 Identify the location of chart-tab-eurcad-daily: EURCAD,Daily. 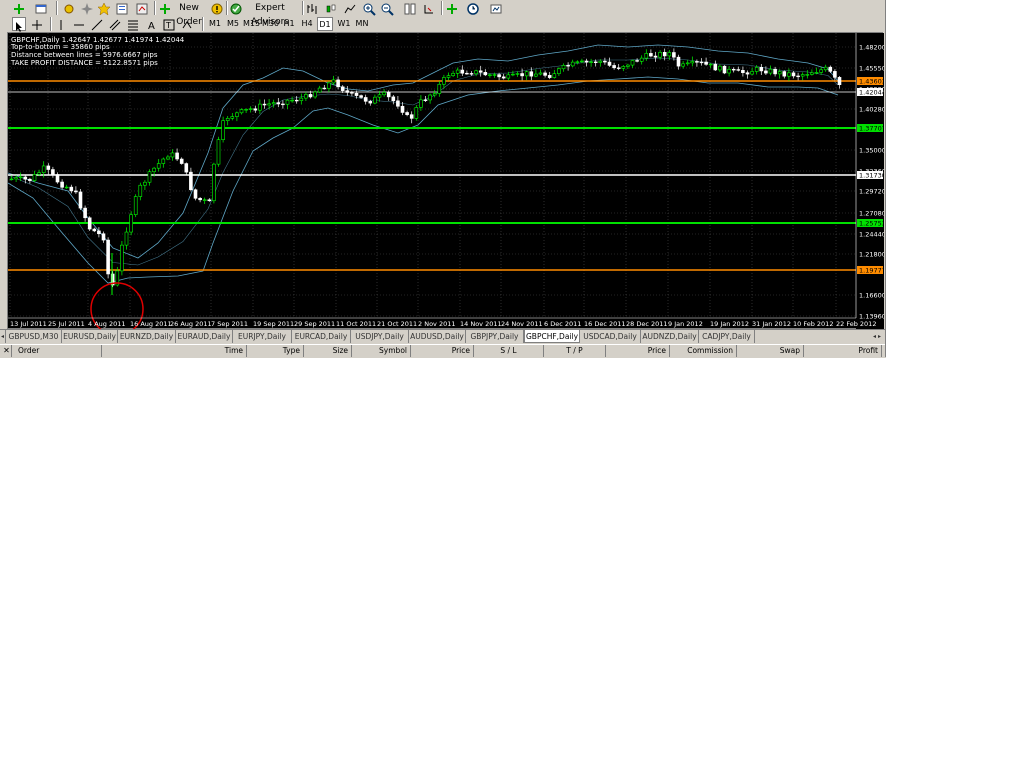
(321, 336).